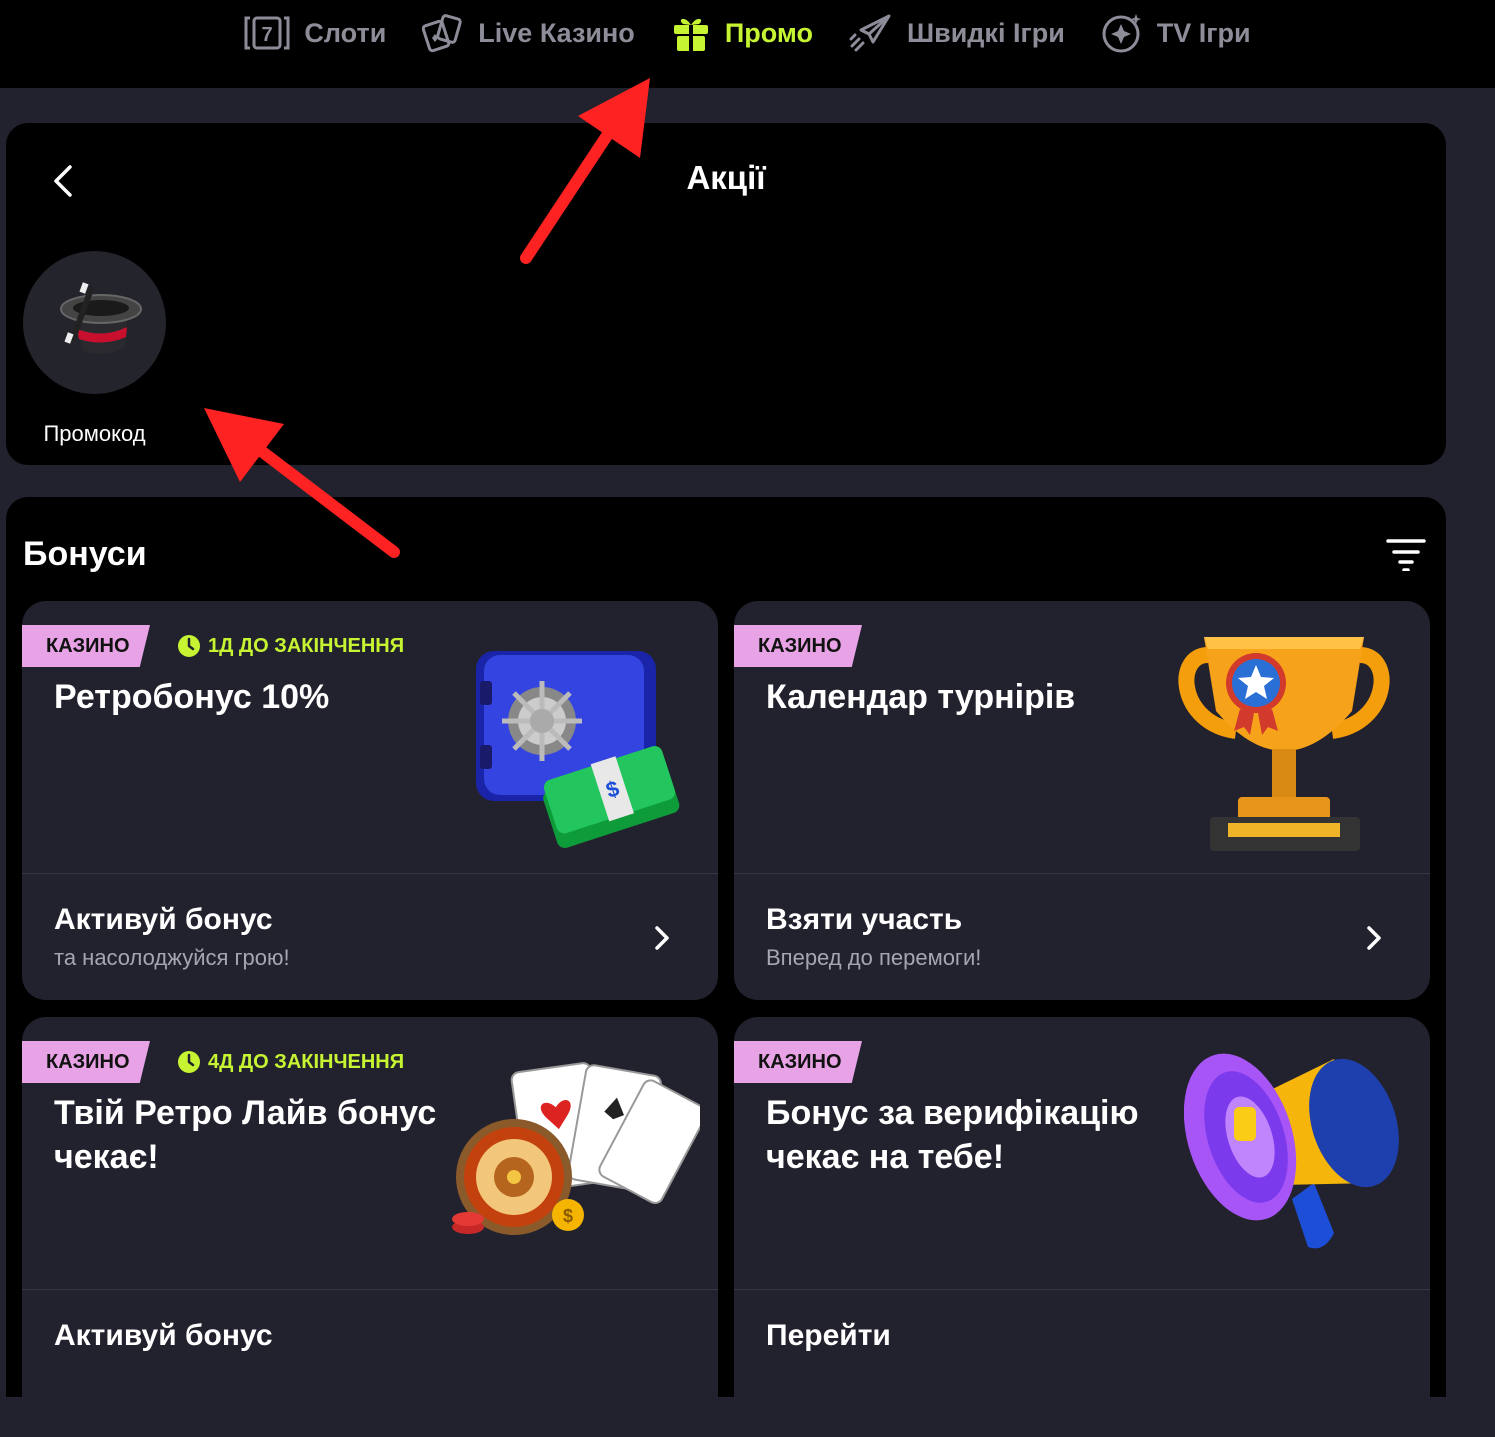 The height and width of the screenshot is (1437, 1495). I want to click on section-title: Бонуси, so click(85, 554).